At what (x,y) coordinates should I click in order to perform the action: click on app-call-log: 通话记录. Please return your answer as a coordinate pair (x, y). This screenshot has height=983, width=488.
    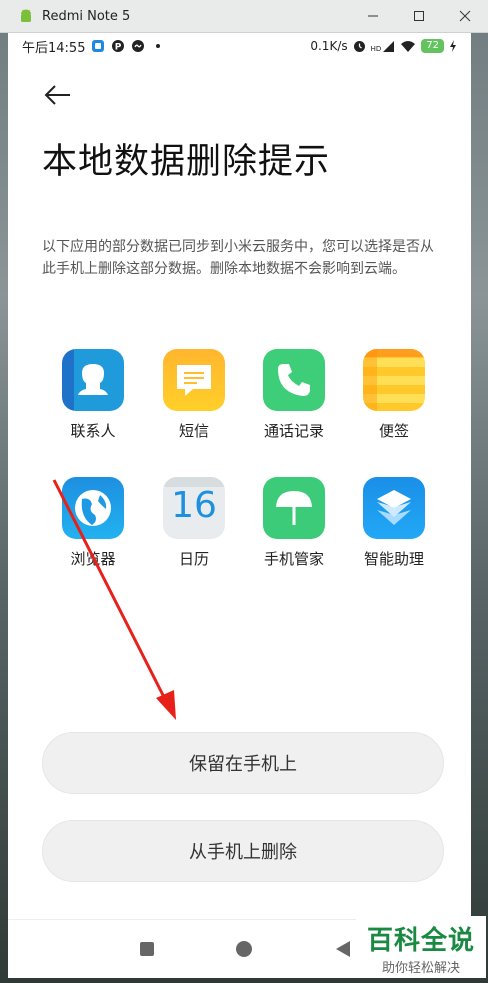
    Looking at the image, I should click on (294, 395).